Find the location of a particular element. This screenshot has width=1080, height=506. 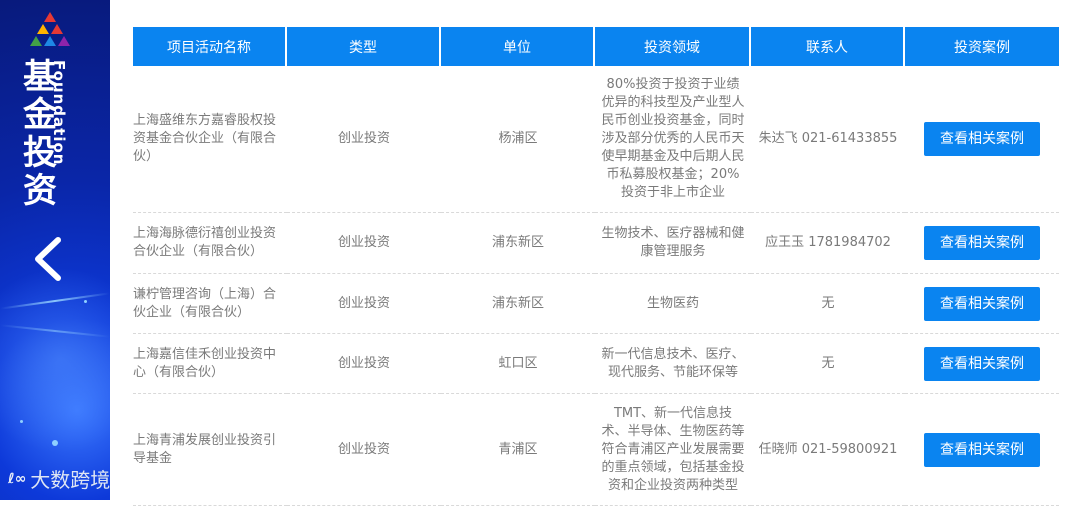

unit-cell: 虹口区 is located at coordinates (518, 364).